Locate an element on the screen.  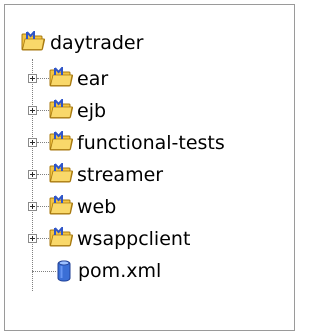
tree-item-wsappclient: wsappclient is located at coordinates (119, 239).